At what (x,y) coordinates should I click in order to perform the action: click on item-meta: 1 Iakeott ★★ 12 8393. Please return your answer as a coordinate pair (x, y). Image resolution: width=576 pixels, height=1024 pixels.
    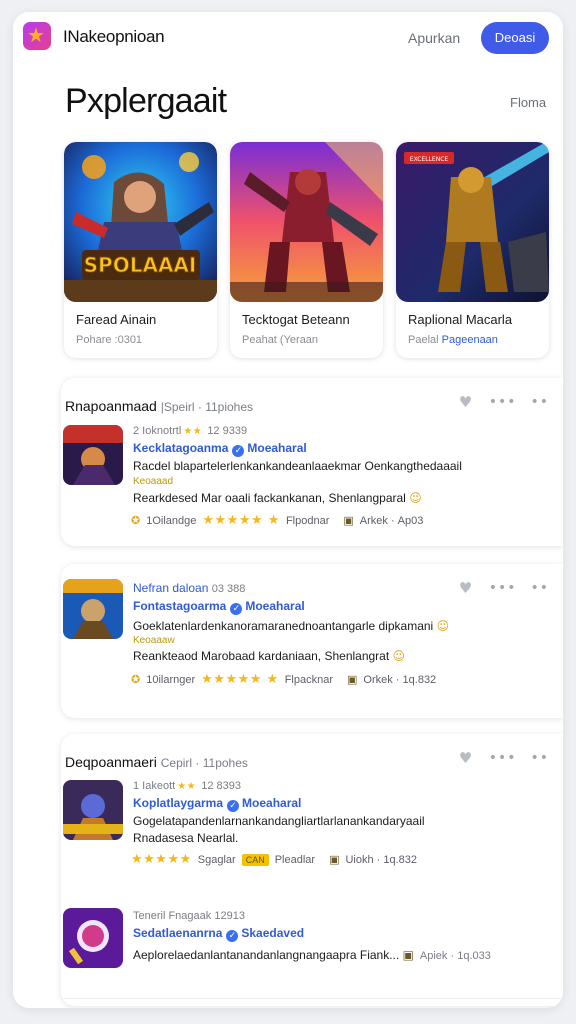
    Looking at the image, I should click on (187, 786).